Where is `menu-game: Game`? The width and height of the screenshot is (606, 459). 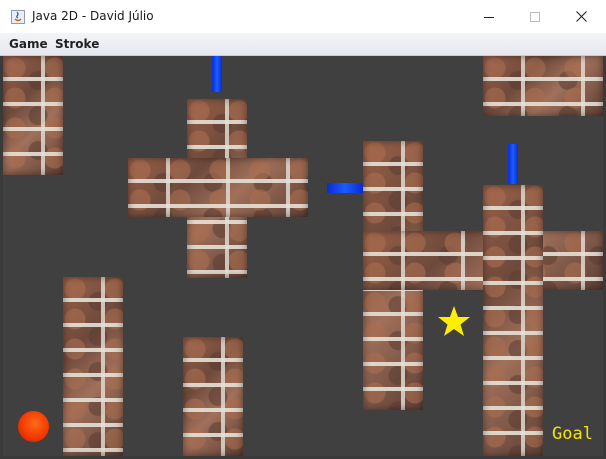
menu-game: Game is located at coordinates (28, 44).